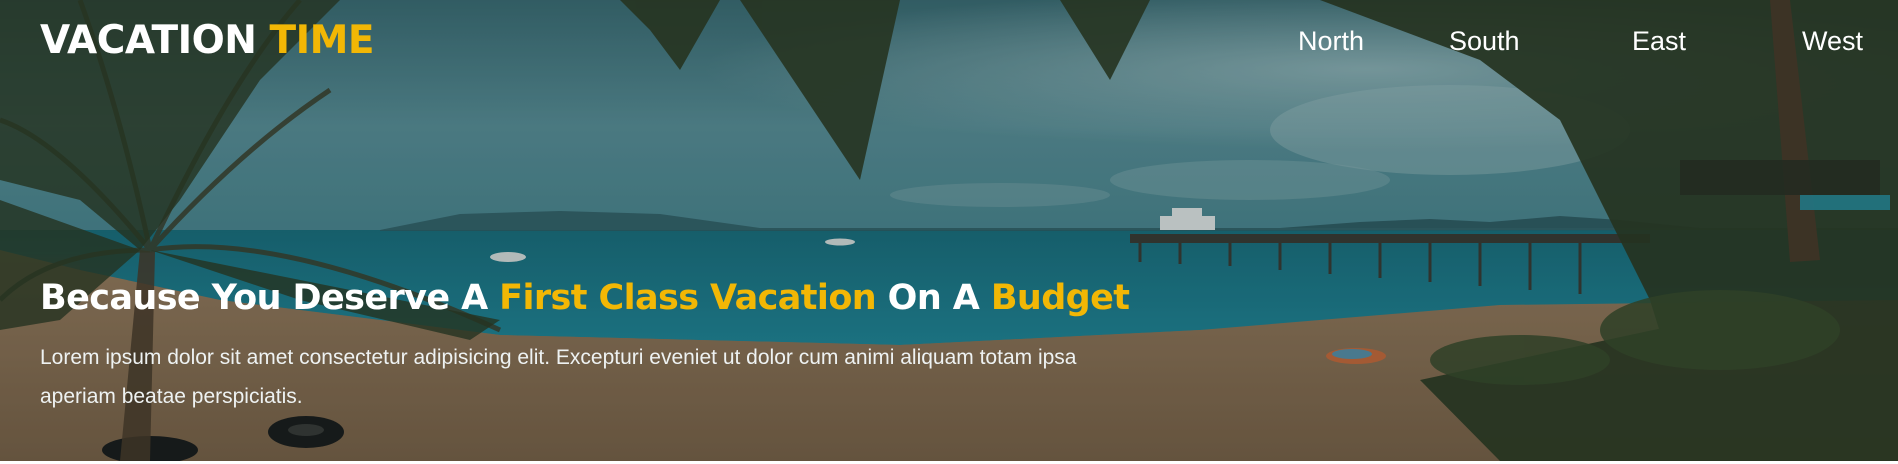  I want to click on headline-highlight-budget: Budget, so click(1060, 298).